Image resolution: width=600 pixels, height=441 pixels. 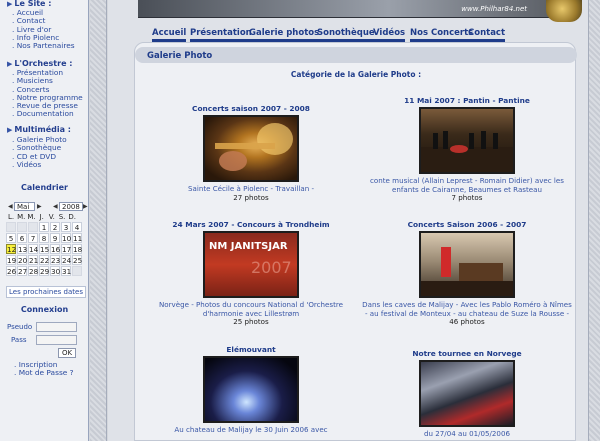 What do you see at coordinates (44, 187) in the screenshot?
I see `calendar-title: Calendrier` at bounding box center [44, 187].